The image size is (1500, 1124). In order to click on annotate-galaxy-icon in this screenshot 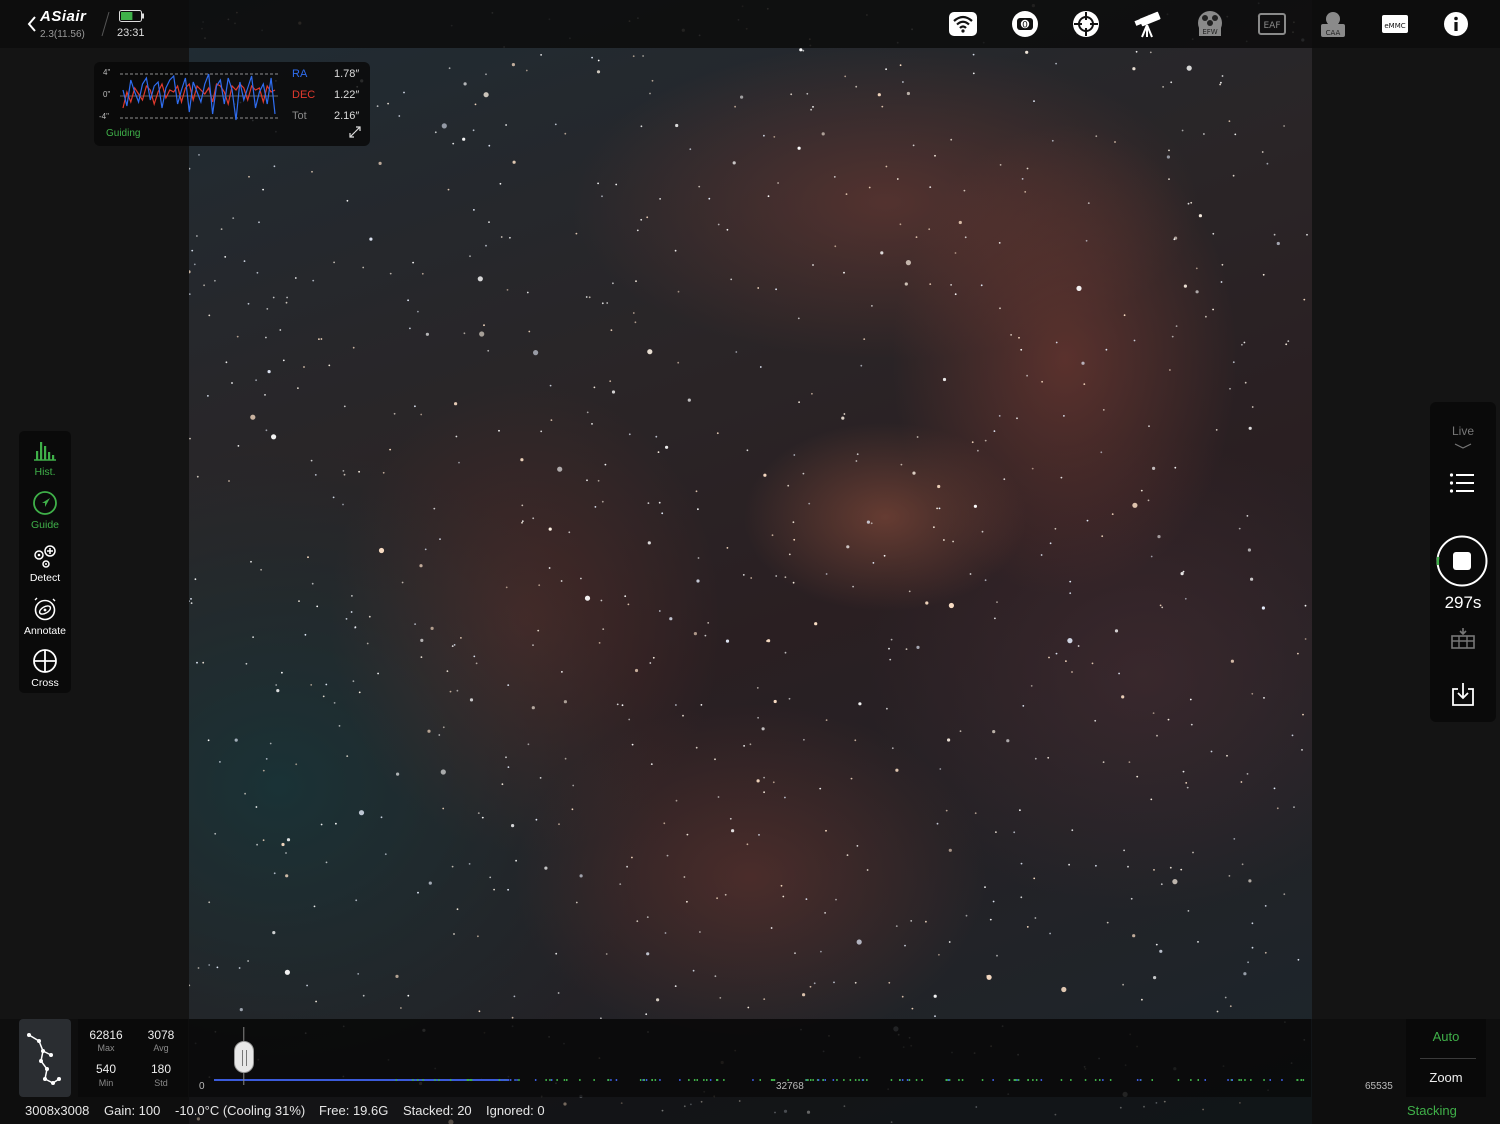, I will do `click(45, 609)`.